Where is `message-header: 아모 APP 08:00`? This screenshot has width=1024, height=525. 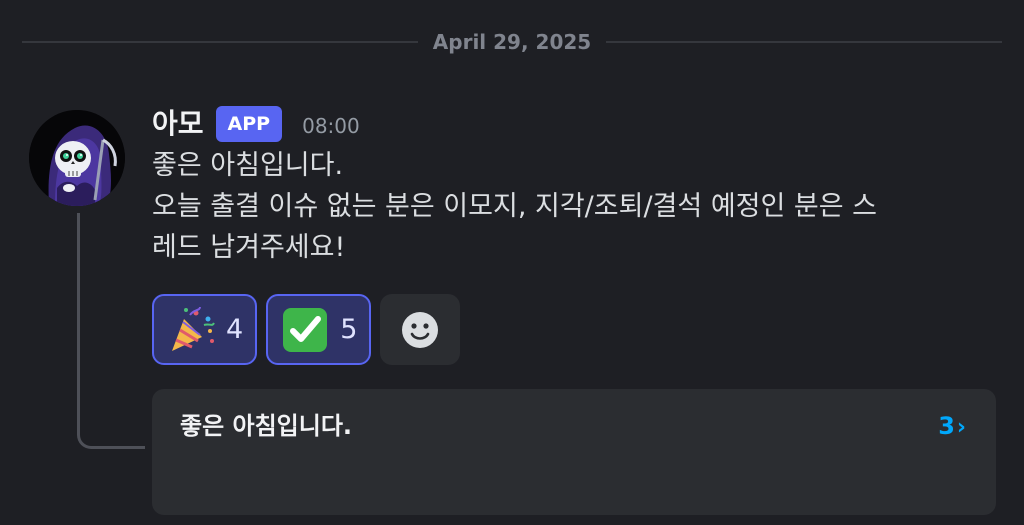 message-header: 아모 APP 08:00 is located at coordinates (256, 124).